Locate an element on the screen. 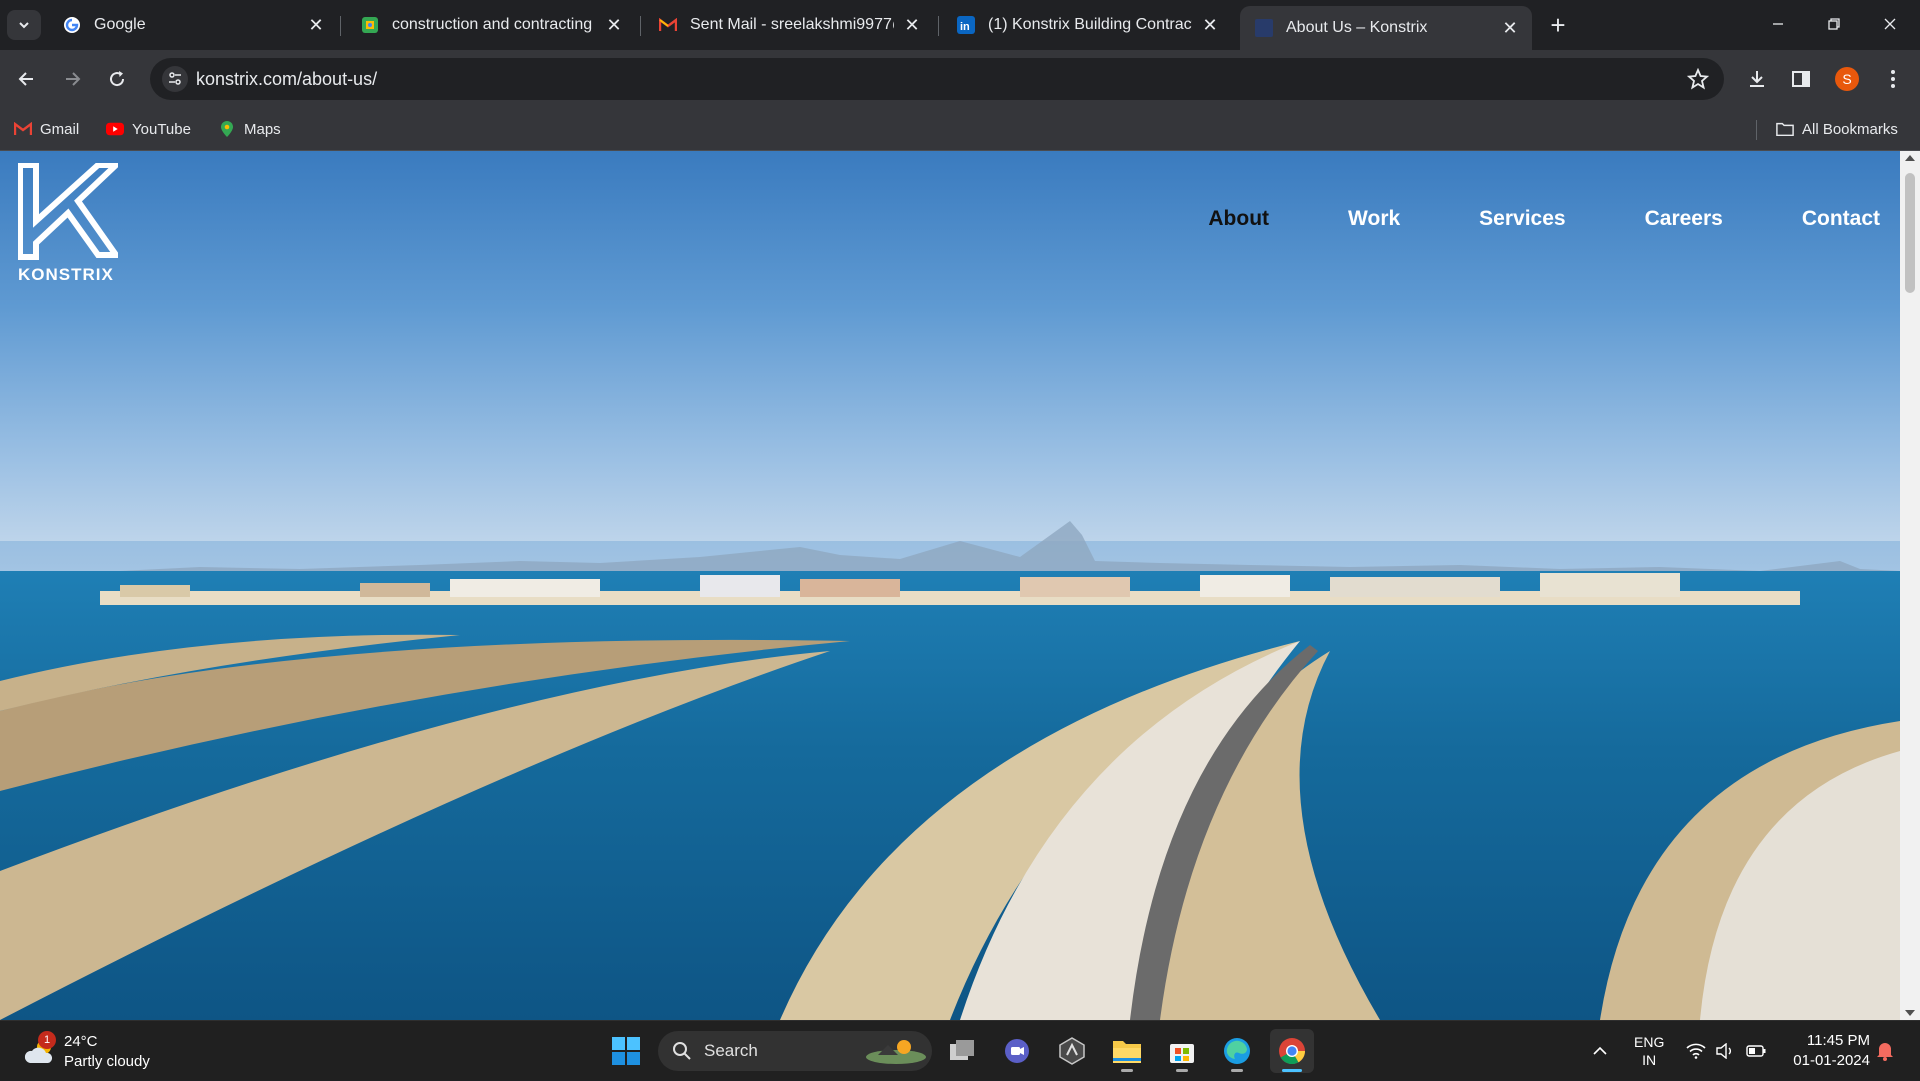  bookmark-label: Gmail is located at coordinates (60, 129).